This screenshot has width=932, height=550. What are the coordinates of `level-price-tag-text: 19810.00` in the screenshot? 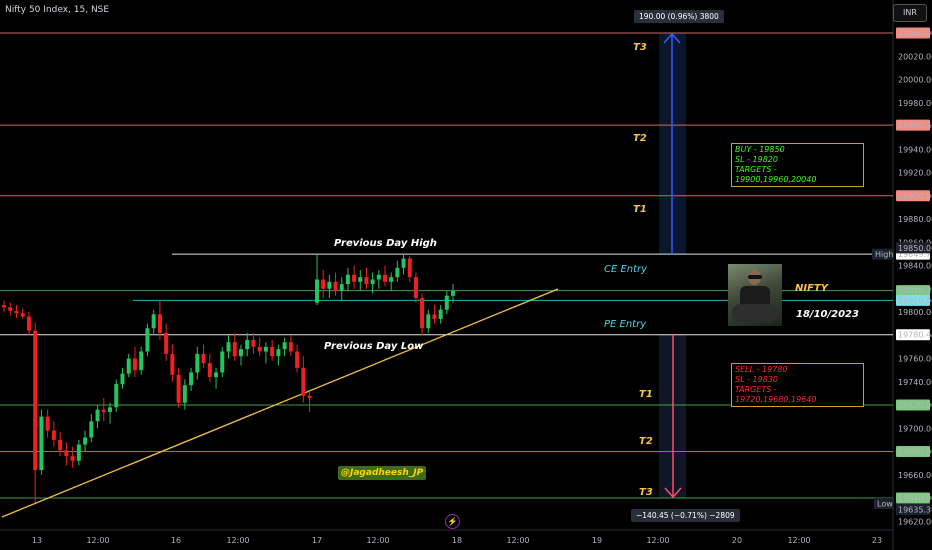 It's located at (915, 300).